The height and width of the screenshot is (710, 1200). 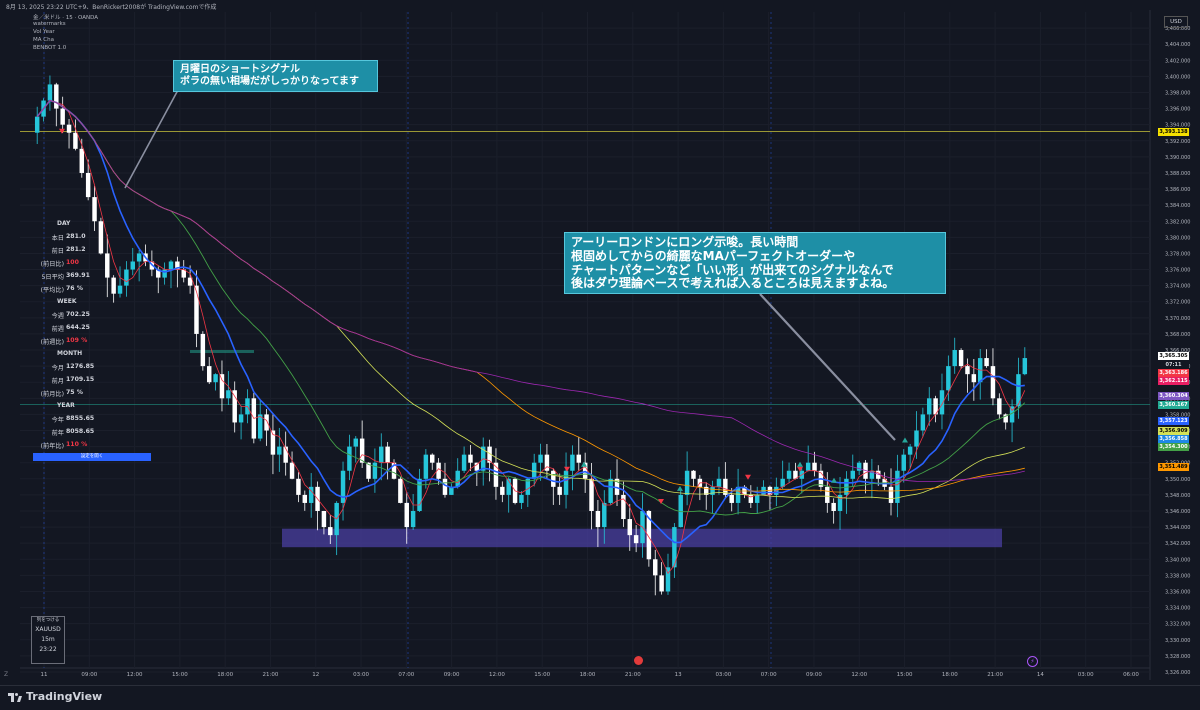 I want to click on y-tick-label: 3,376.000, so click(x=1177, y=271).